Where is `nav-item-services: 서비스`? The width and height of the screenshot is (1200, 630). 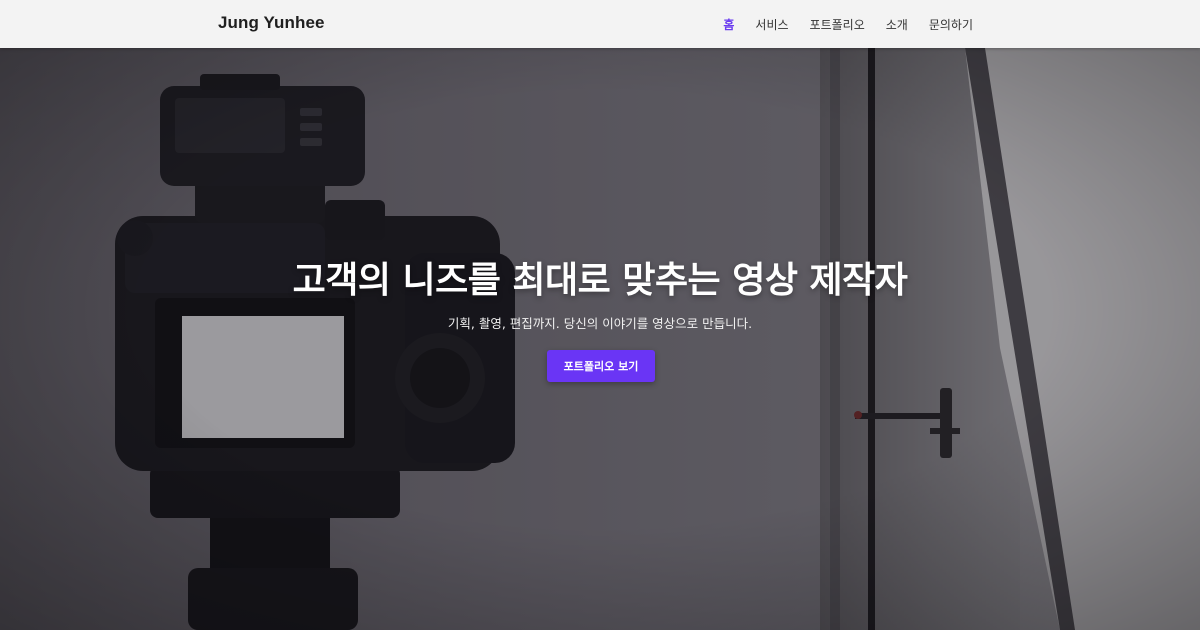
nav-item-services: 서비스 is located at coordinates (771, 24).